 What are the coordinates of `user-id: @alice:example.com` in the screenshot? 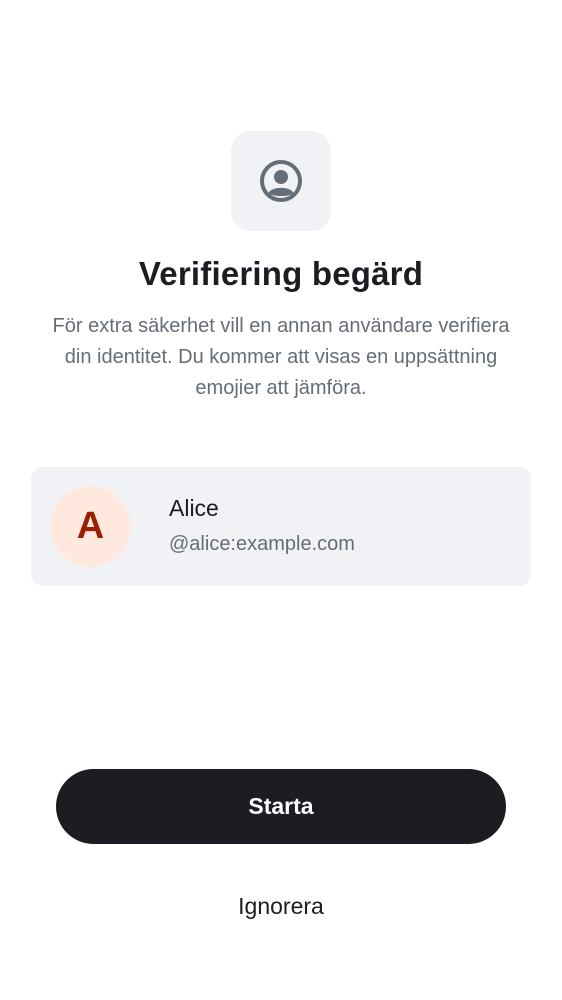 It's located at (262, 544).